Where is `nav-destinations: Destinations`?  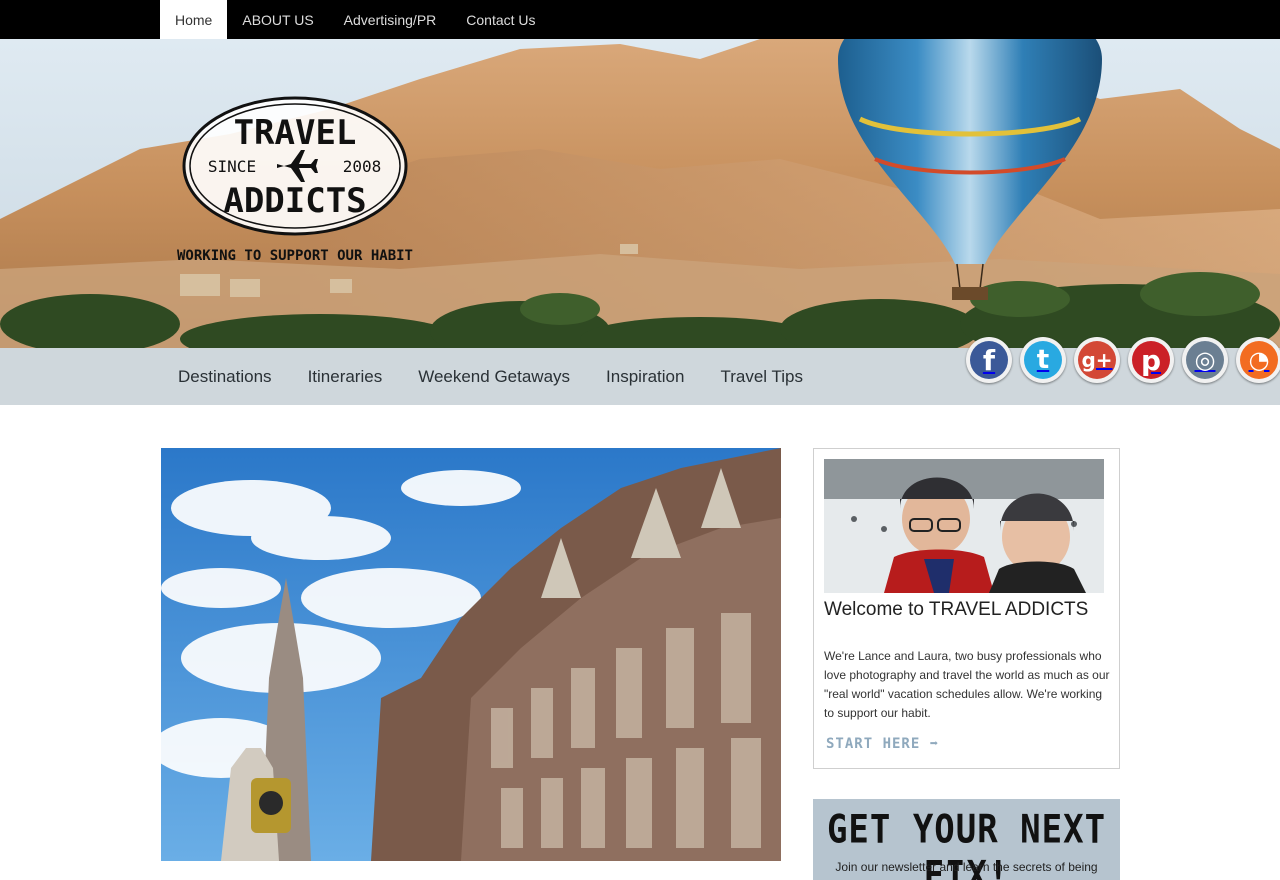 nav-destinations: Destinations is located at coordinates (225, 376).